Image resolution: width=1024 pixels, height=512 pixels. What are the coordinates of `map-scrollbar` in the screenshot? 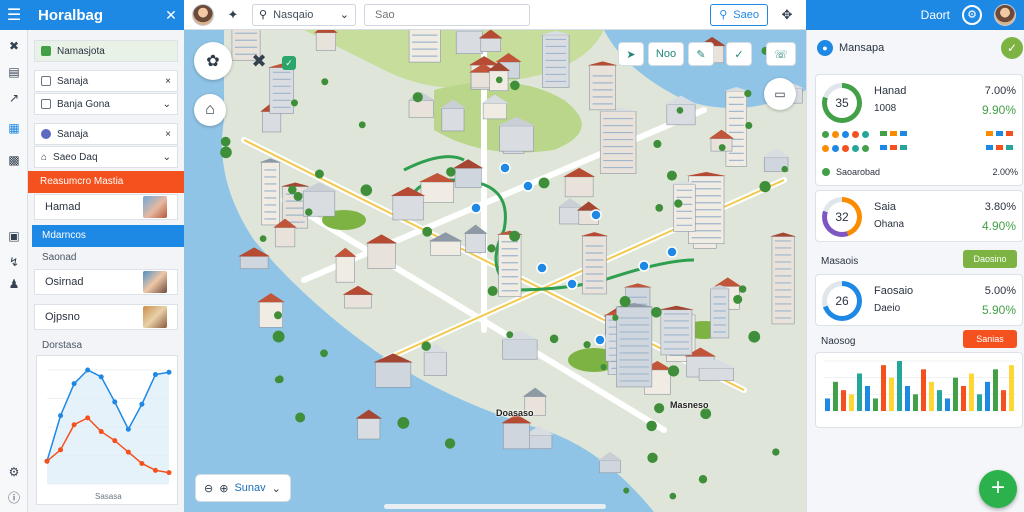 It's located at (495, 506).